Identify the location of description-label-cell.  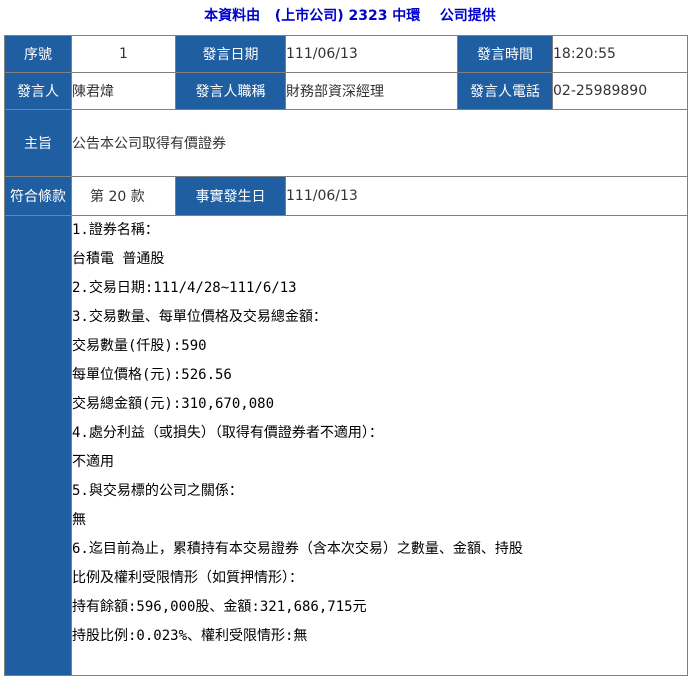
(38, 445).